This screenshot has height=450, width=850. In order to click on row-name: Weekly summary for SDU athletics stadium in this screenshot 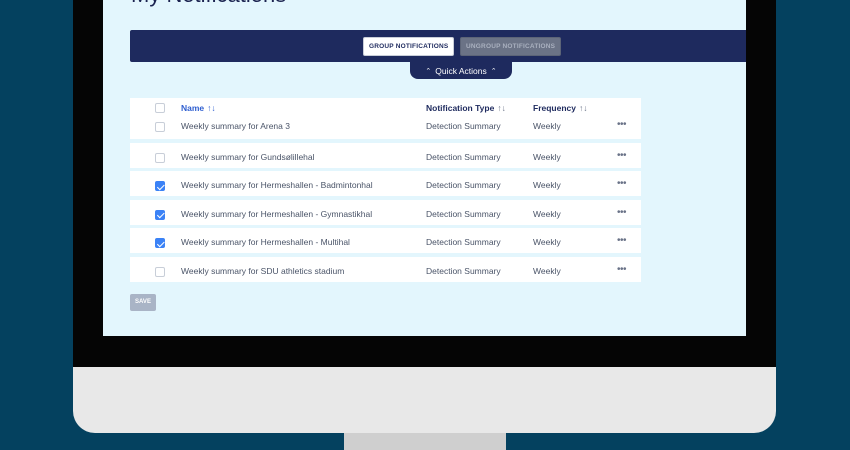, I will do `click(263, 270)`.